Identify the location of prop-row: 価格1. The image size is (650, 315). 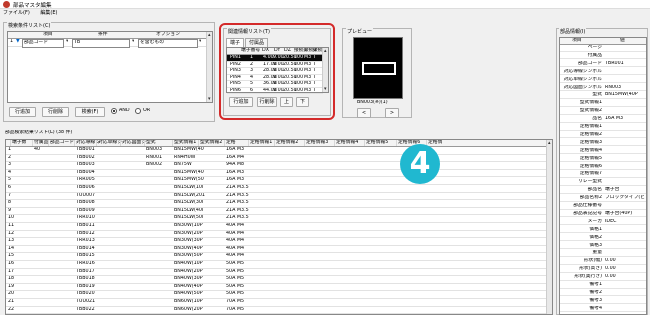
(603, 230).